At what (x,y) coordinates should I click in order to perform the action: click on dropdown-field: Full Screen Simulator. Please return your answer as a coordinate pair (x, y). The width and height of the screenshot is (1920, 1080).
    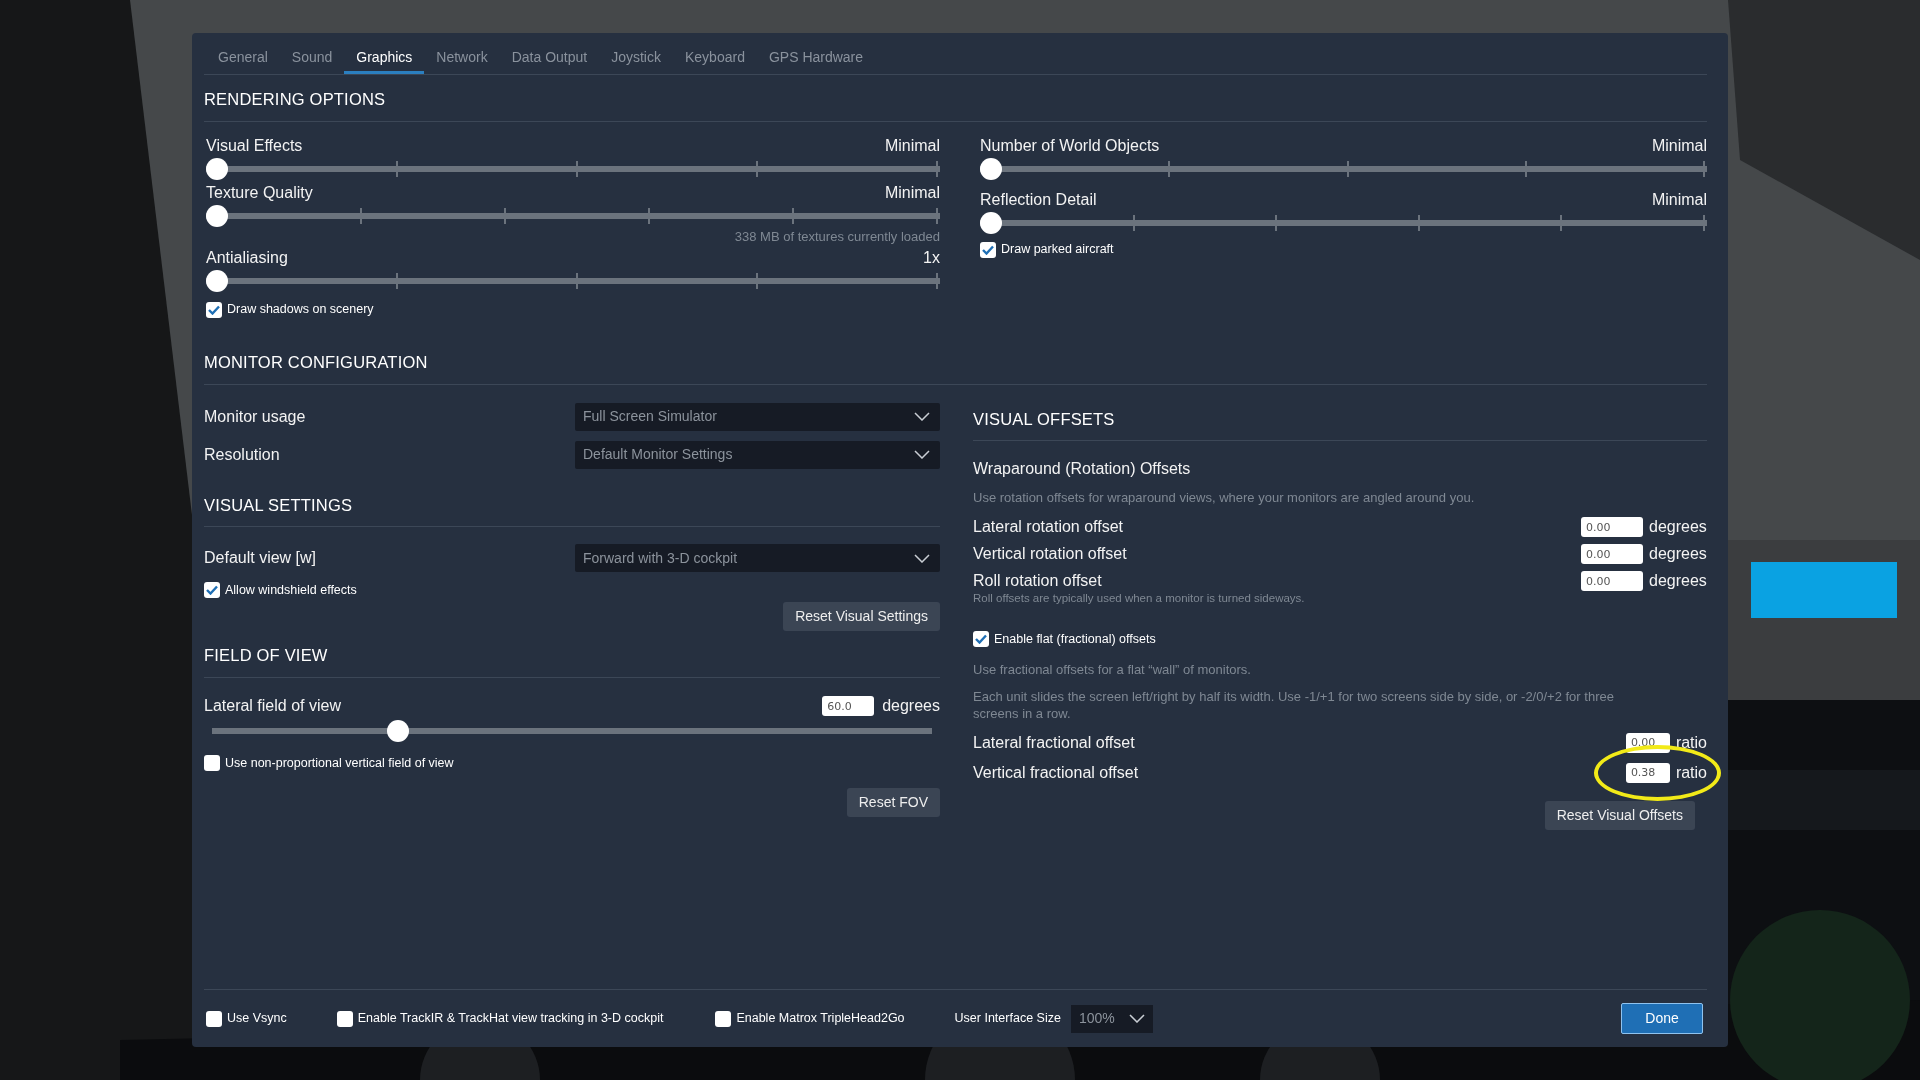
    Looking at the image, I should click on (757, 416).